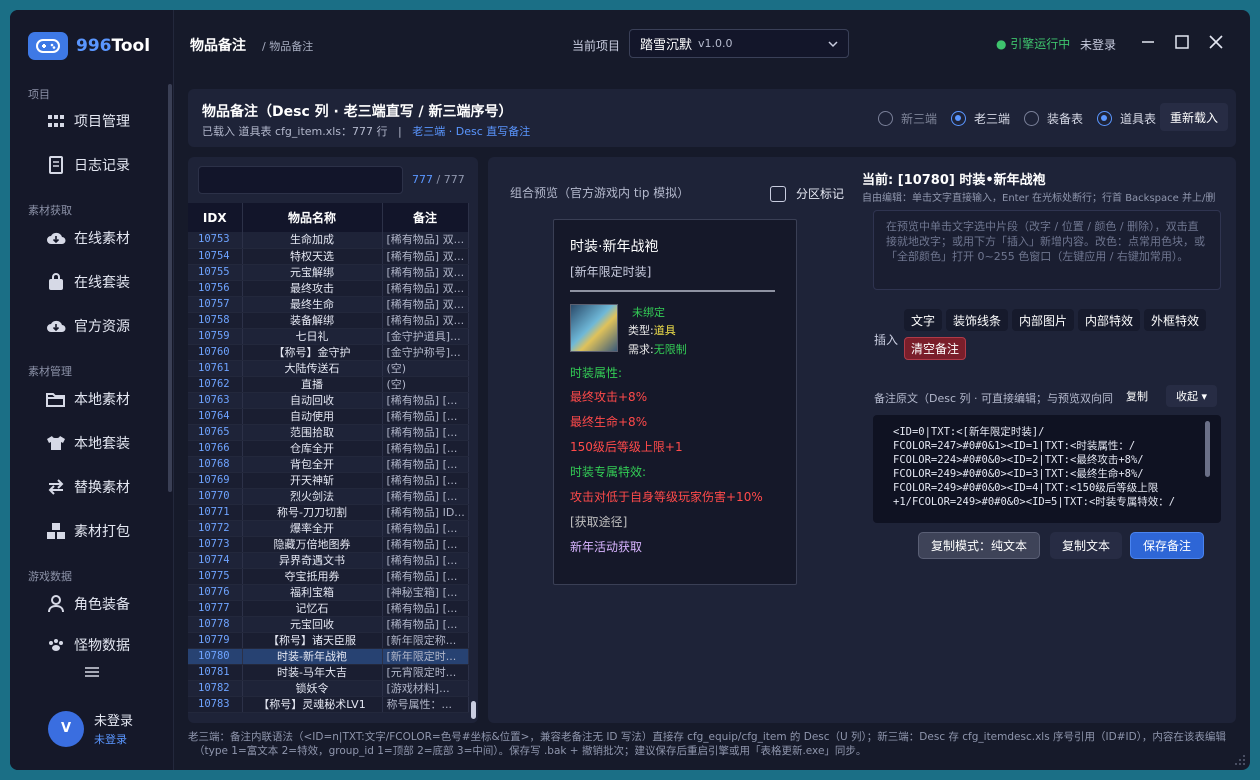 This screenshot has height=780, width=1260. I want to click on sidebar-item-local-sets: 本地套装, so click(88, 443).